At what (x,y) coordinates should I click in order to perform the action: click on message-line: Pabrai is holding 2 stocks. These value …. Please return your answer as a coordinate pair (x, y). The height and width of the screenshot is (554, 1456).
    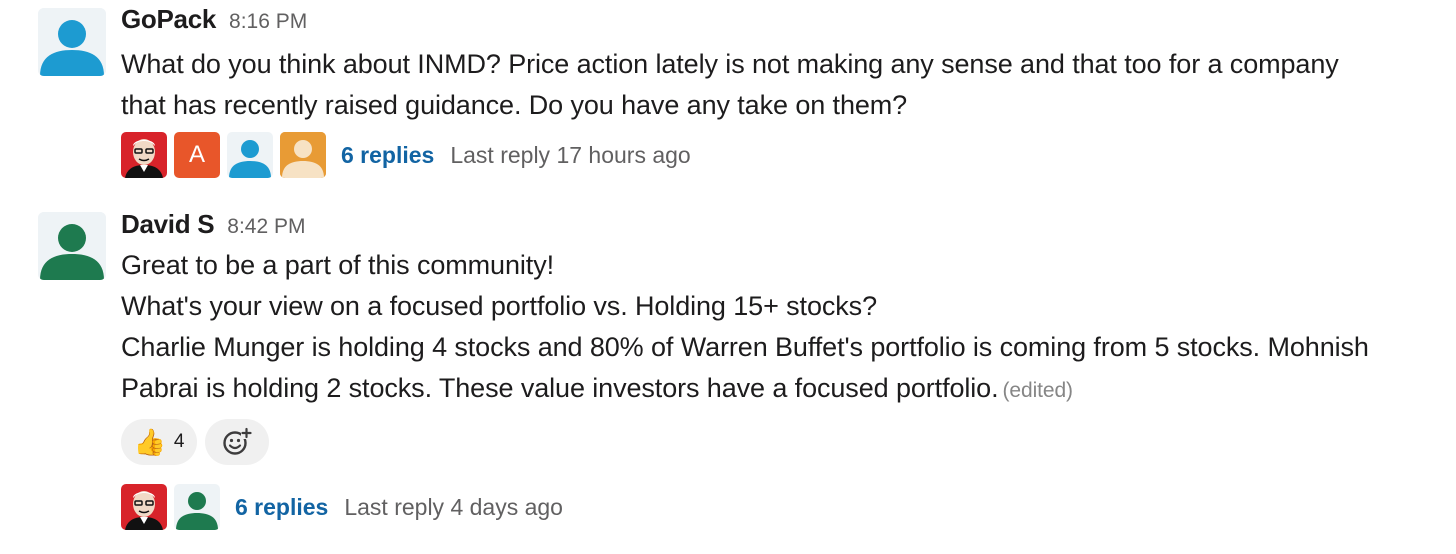
    Looking at the image, I should click on (560, 388).